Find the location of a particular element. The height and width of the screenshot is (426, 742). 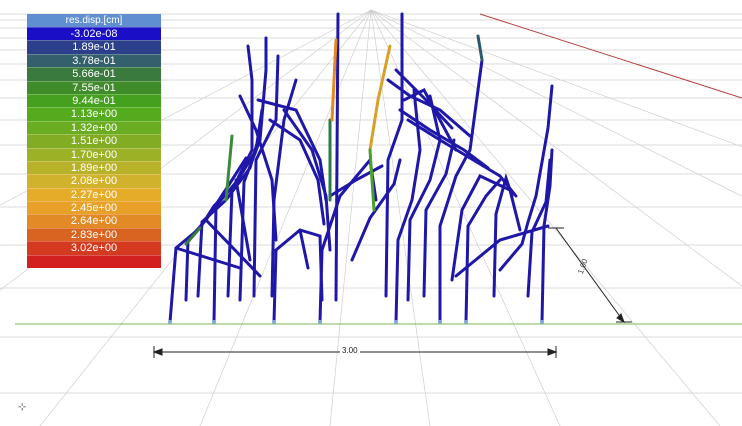

dimension-side is located at coordinates (590, 275).